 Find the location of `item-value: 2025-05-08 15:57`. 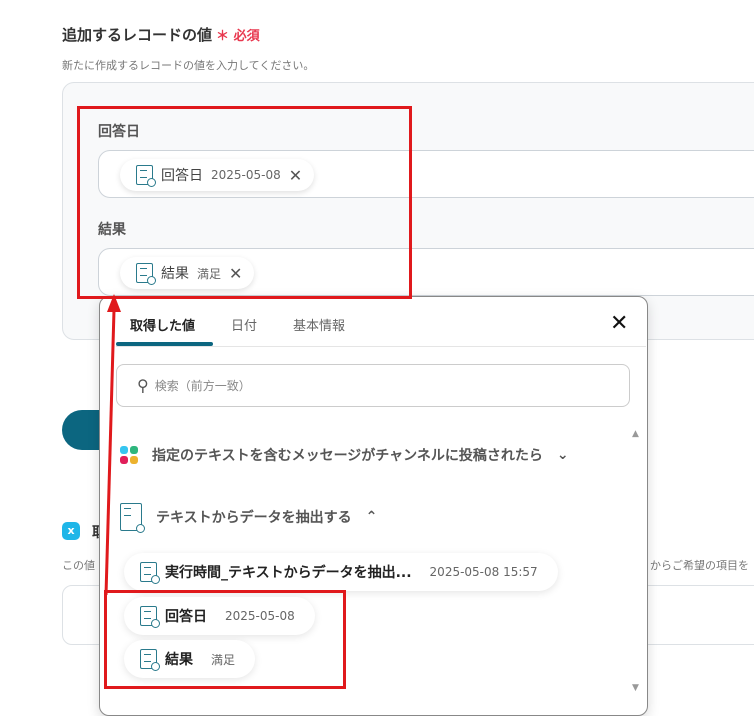

item-value: 2025-05-08 15:57 is located at coordinates (483, 572).